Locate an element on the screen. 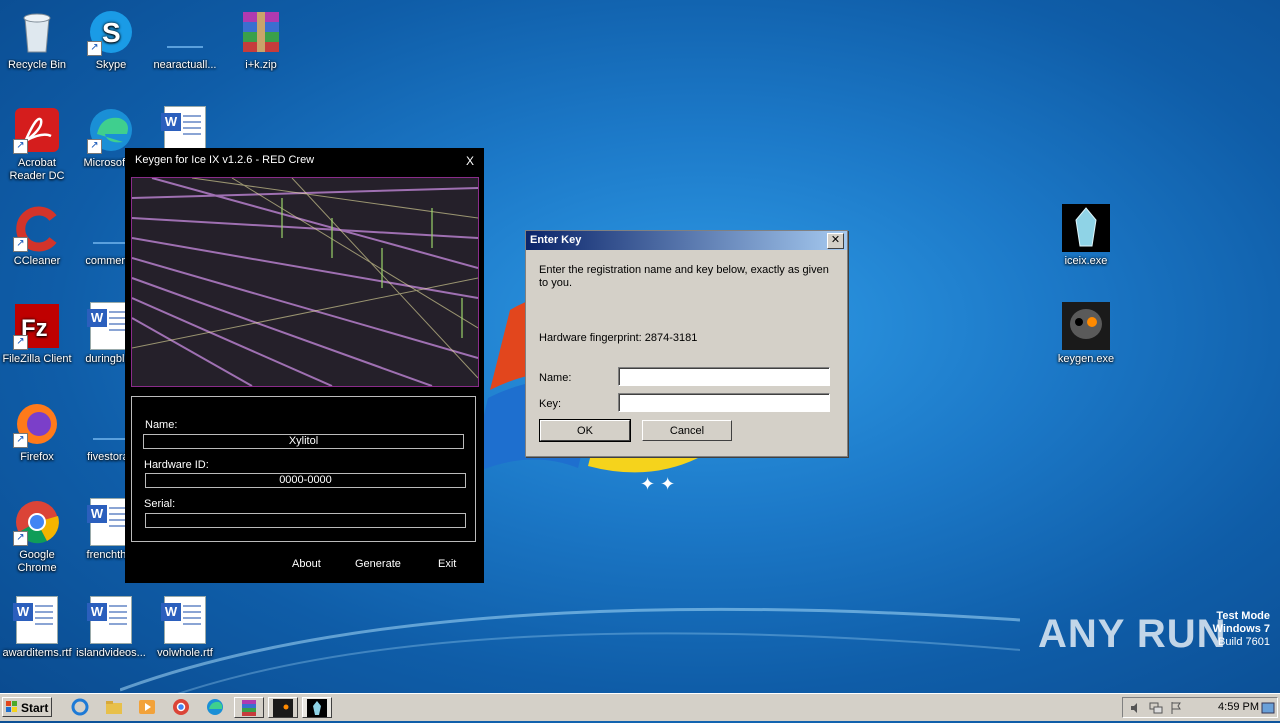 This screenshot has height=723, width=1280. desktop-icon-zip: i+k.zip is located at coordinates (261, 40).